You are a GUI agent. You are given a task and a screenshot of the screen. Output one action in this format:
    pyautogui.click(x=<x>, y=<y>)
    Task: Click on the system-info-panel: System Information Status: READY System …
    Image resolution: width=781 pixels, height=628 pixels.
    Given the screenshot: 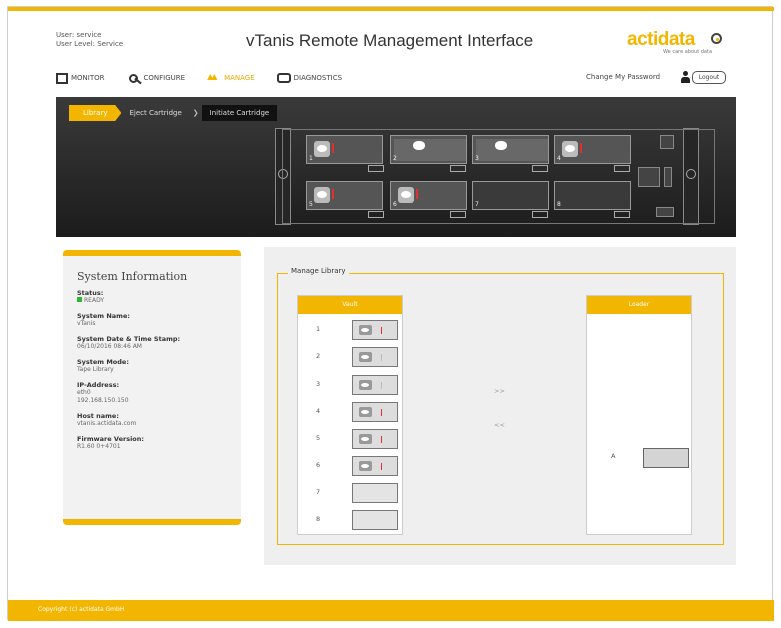 What is the action you would take?
    pyautogui.click(x=152, y=387)
    